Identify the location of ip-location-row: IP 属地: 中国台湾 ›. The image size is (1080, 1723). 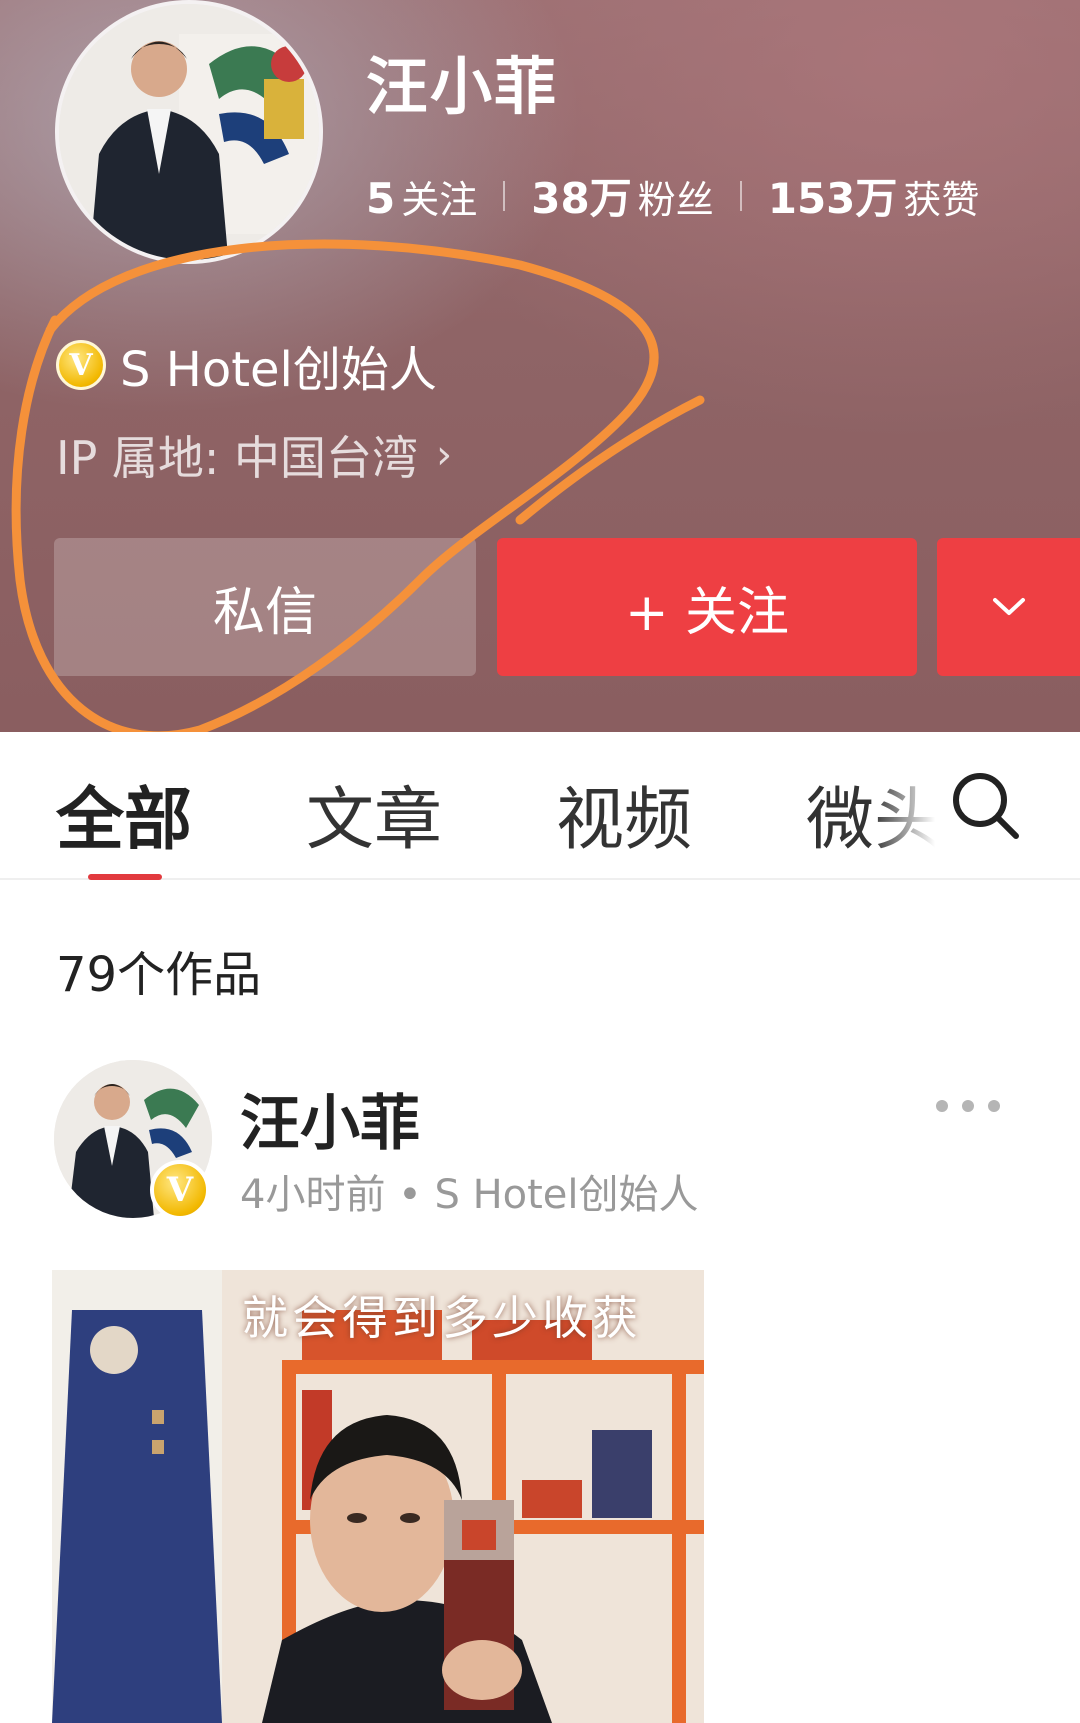
(254, 455).